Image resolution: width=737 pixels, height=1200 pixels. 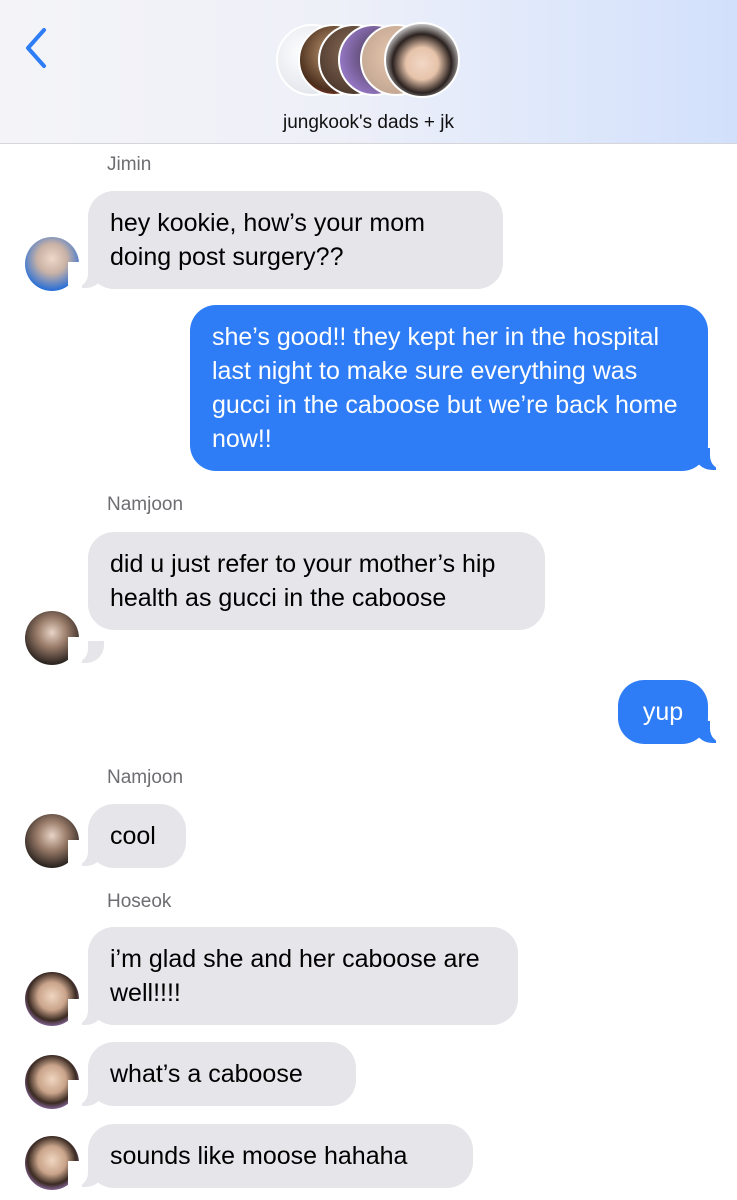 I want to click on message-bubble-outgoing: yup, so click(x=663, y=712).